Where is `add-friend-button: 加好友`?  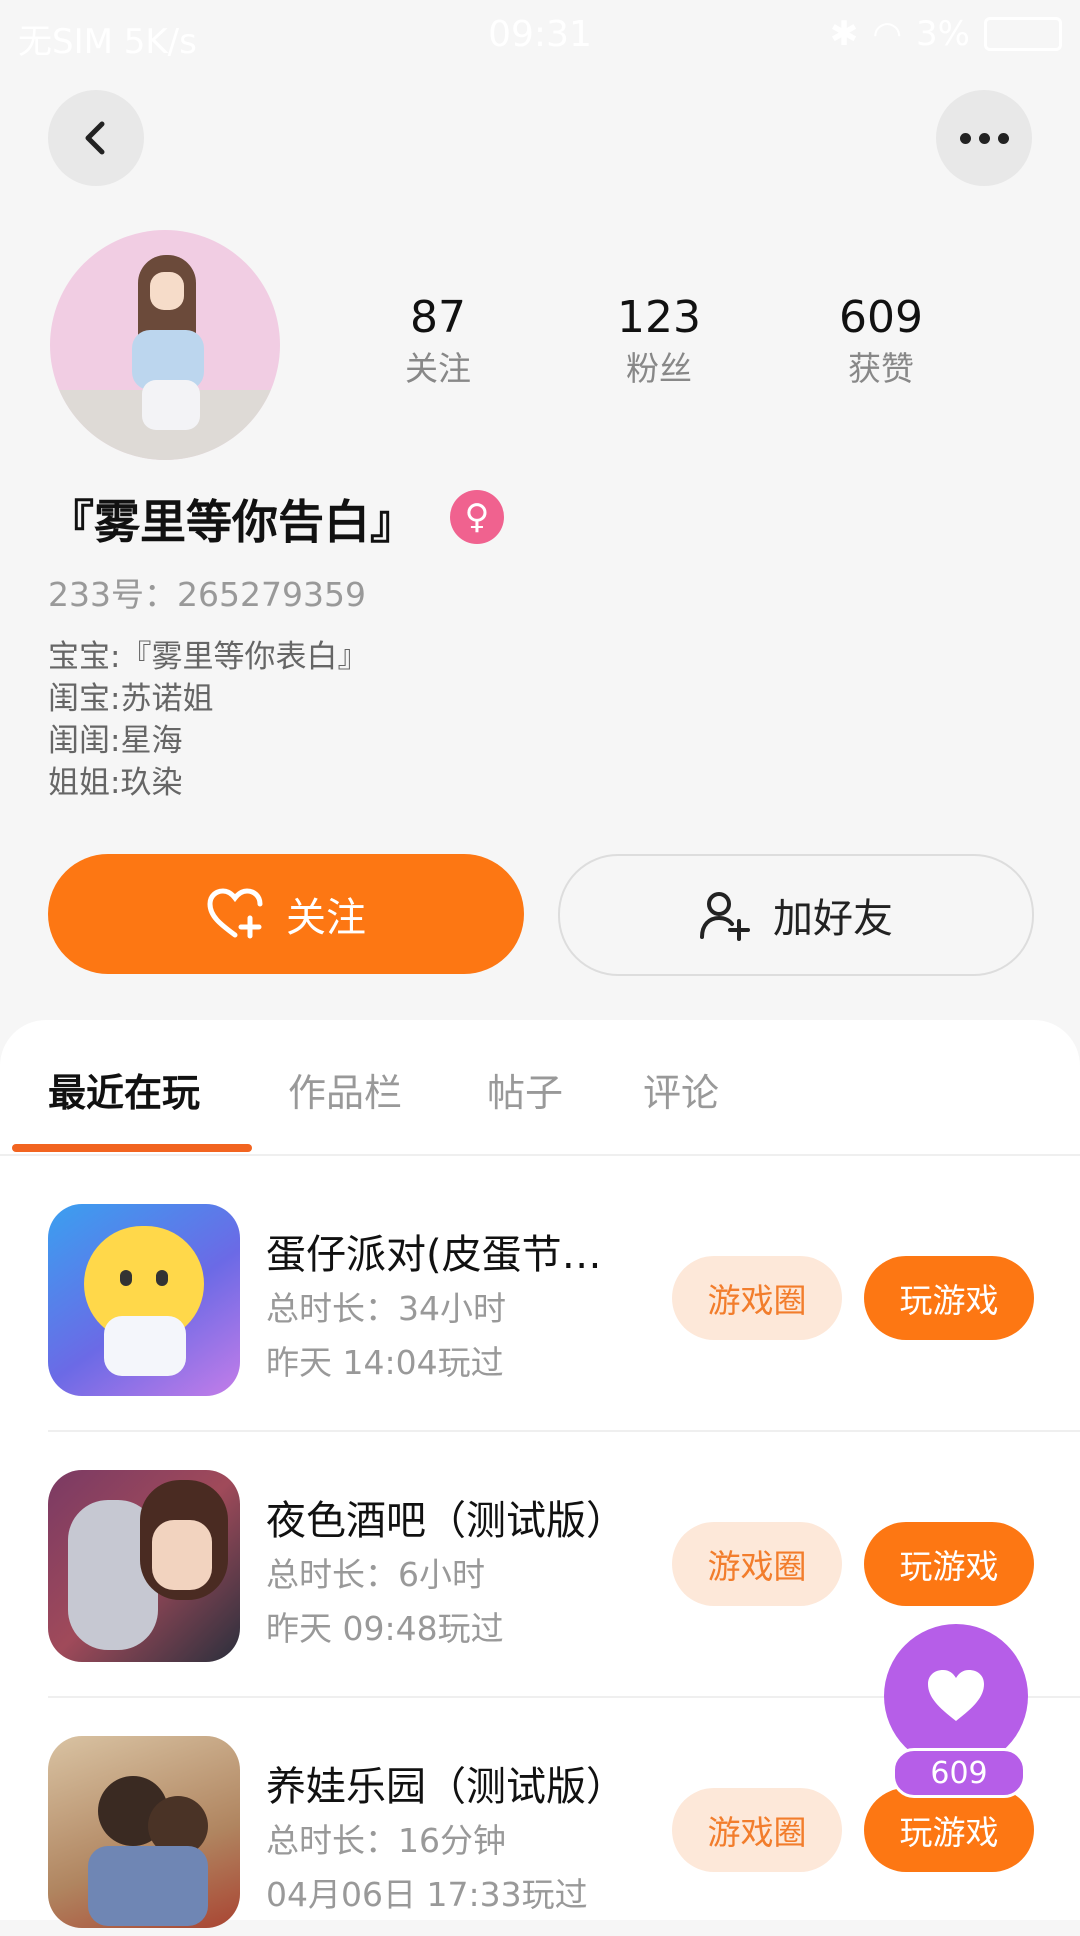 add-friend-button: 加好友 is located at coordinates (796, 915).